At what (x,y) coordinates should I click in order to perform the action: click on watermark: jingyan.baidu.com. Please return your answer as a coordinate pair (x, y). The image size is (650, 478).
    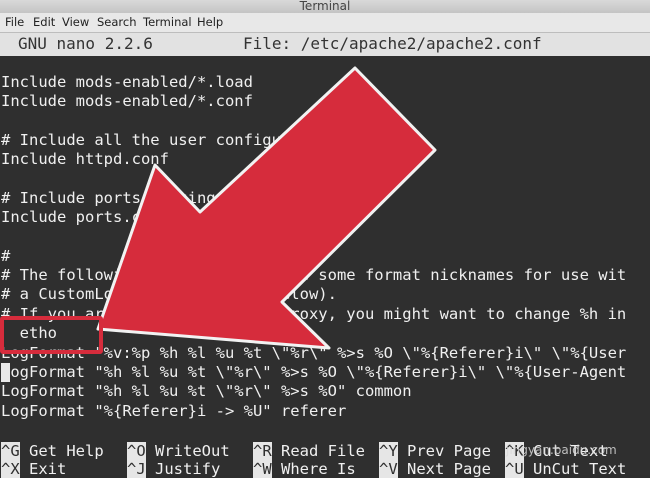
    Looking at the image, I should click on (561, 450).